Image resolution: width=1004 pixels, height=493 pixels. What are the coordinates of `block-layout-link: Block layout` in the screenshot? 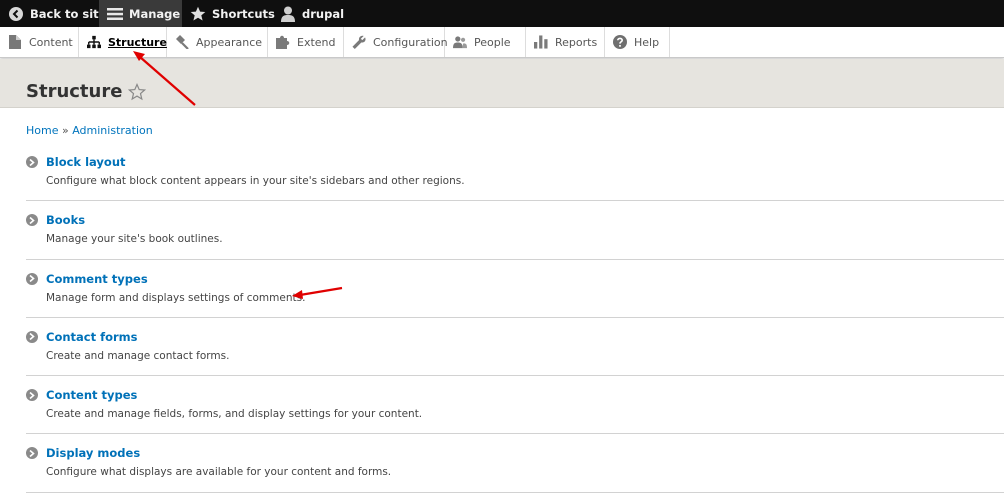 It's located at (86, 162).